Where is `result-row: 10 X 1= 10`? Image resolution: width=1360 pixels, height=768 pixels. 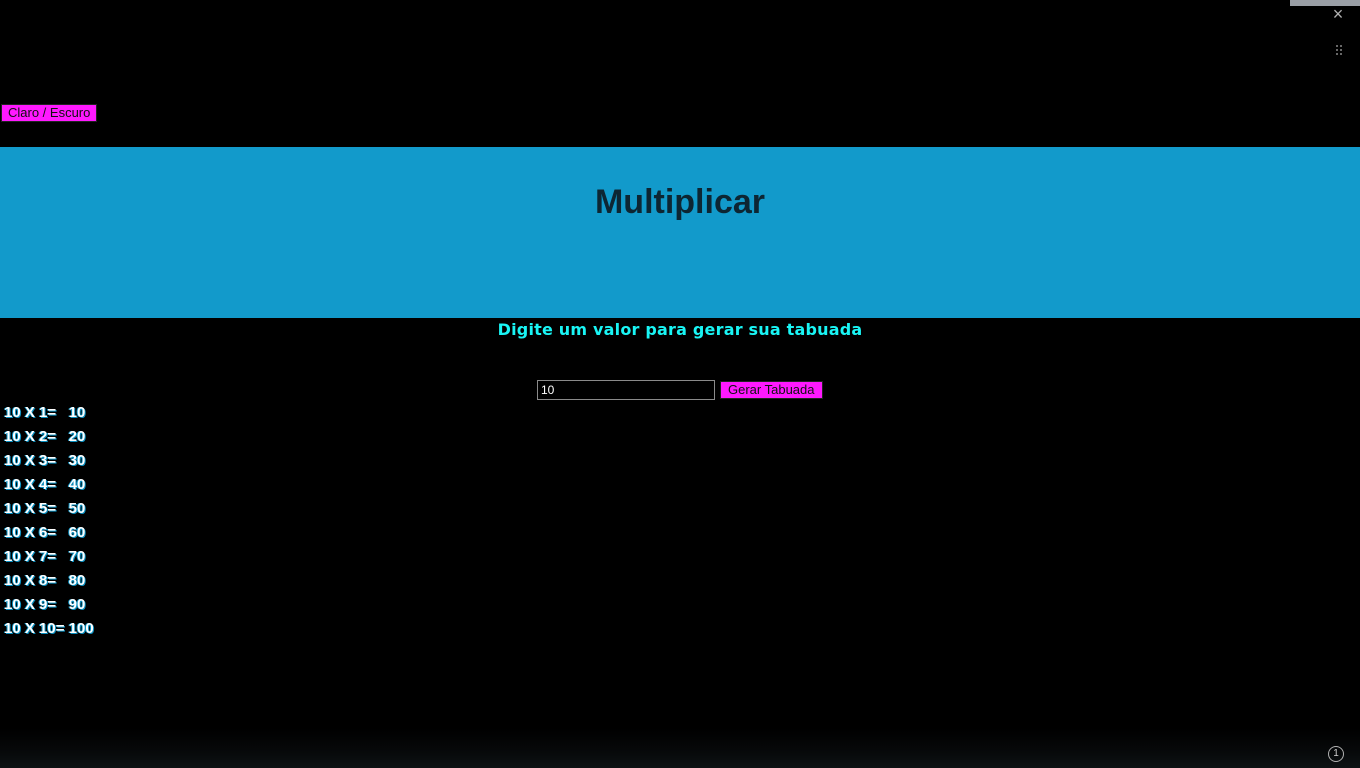
result-row: 10 X 1= 10 is located at coordinates (45, 412).